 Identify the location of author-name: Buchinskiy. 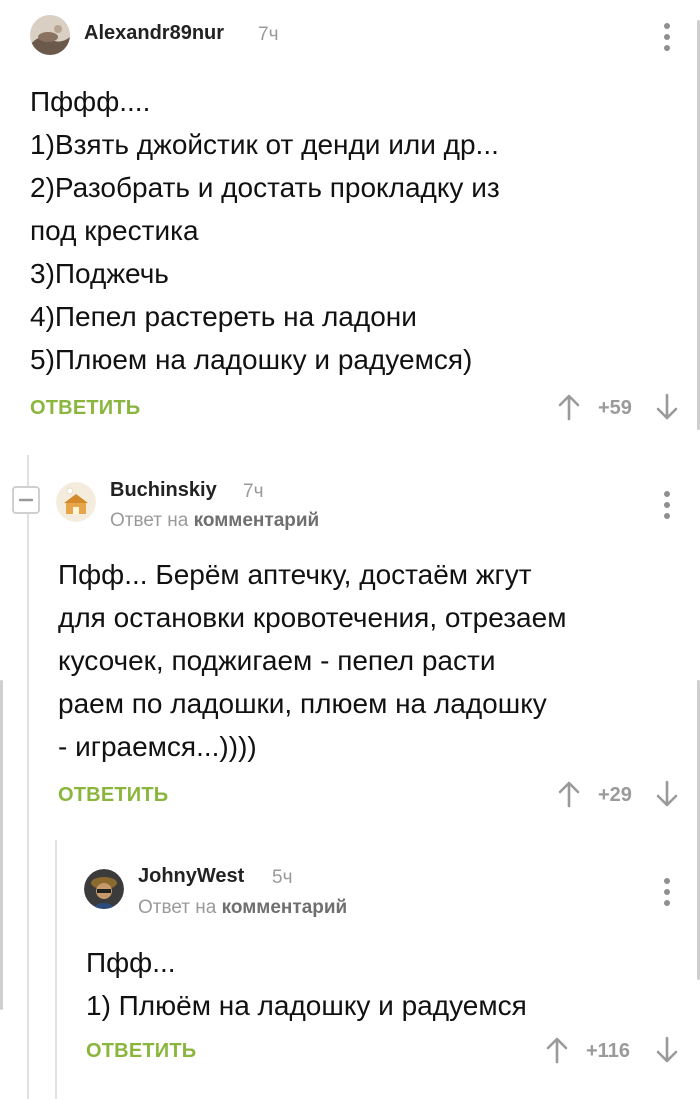
(163, 490).